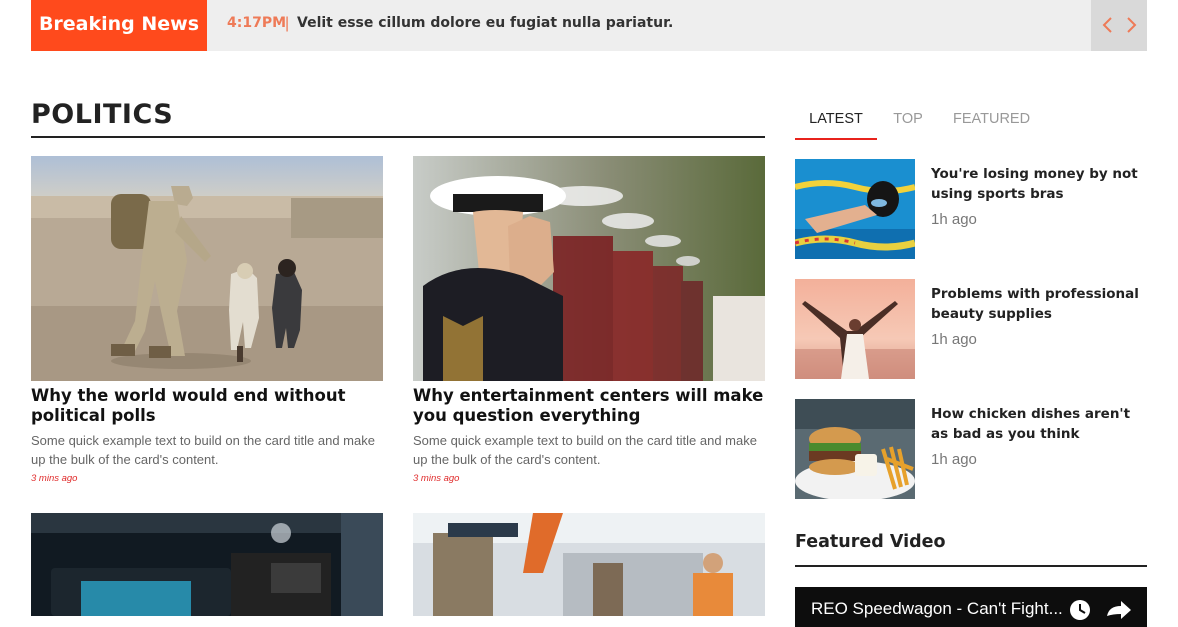  What do you see at coordinates (1119, 610) in the screenshot?
I see `share-icon` at bounding box center [1119, 610].